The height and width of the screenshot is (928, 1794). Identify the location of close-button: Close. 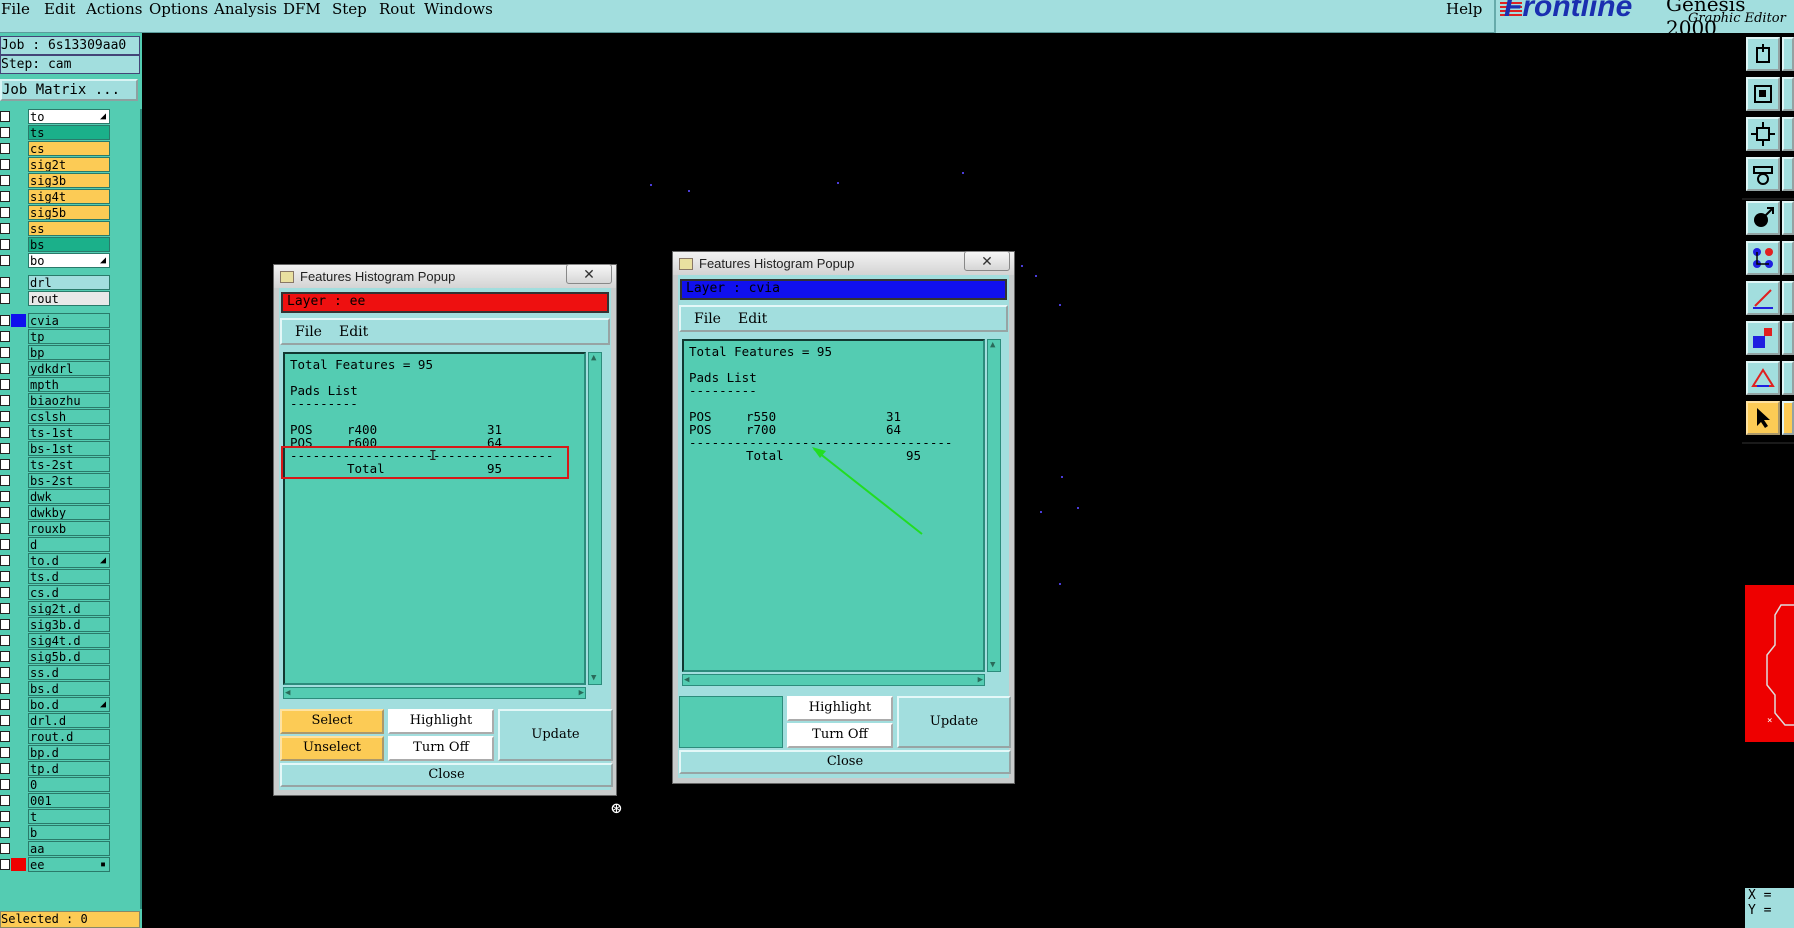
(446, 775).